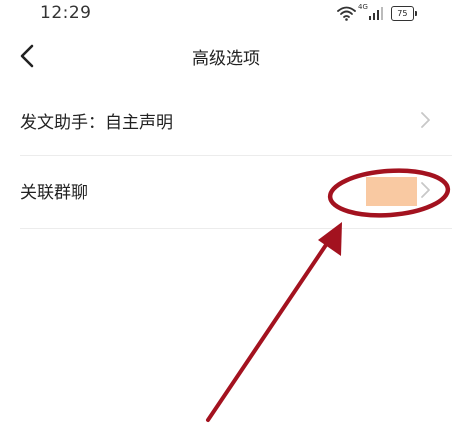  I want to click on status-time: 12:29, so click(66, 13).